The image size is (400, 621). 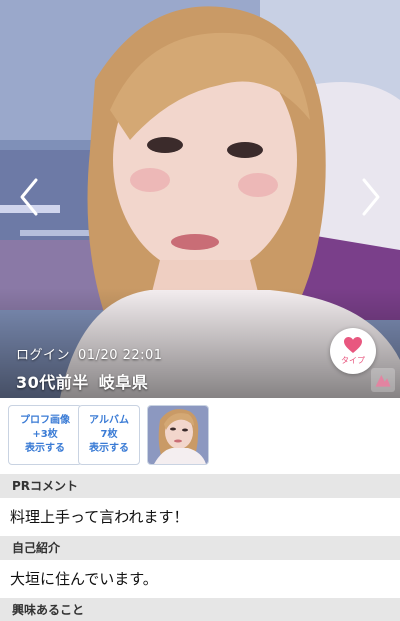 I want to click on photo-thumbnail, so click(x=178, y=435).